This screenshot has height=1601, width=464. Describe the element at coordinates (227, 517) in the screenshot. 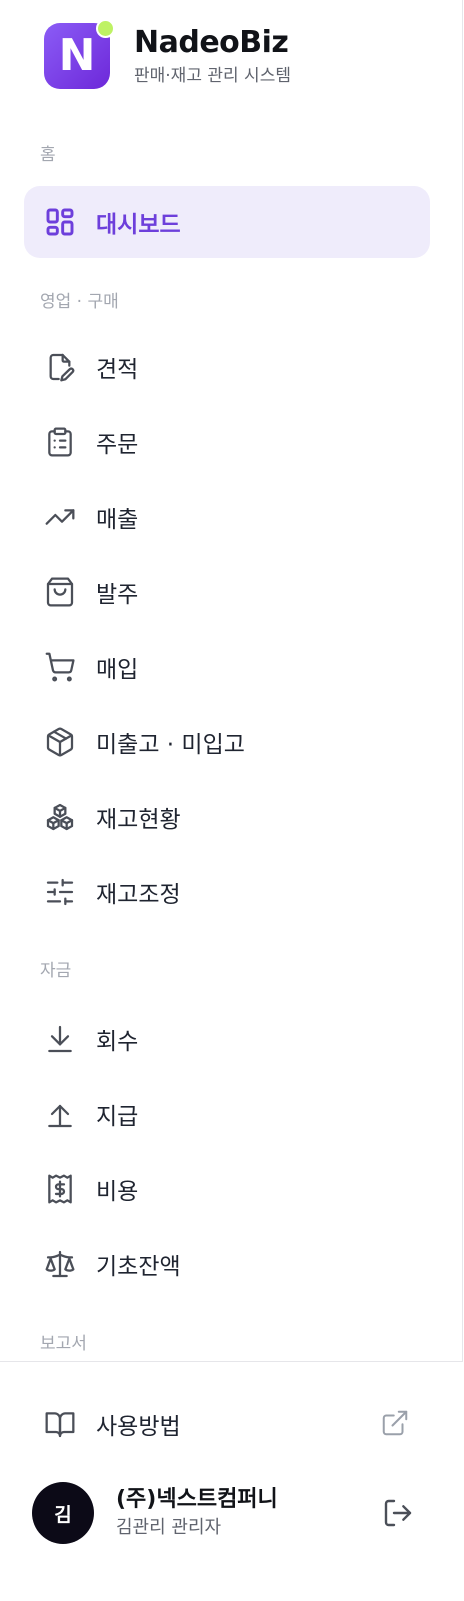

I see `nav-item-sales: 매출` at that location.